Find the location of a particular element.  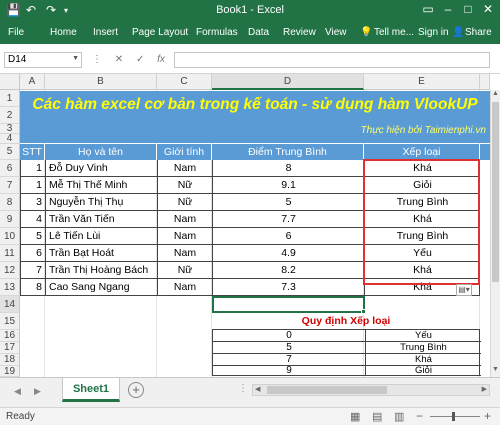

zoom-slider is located at coordinates (455, 416).